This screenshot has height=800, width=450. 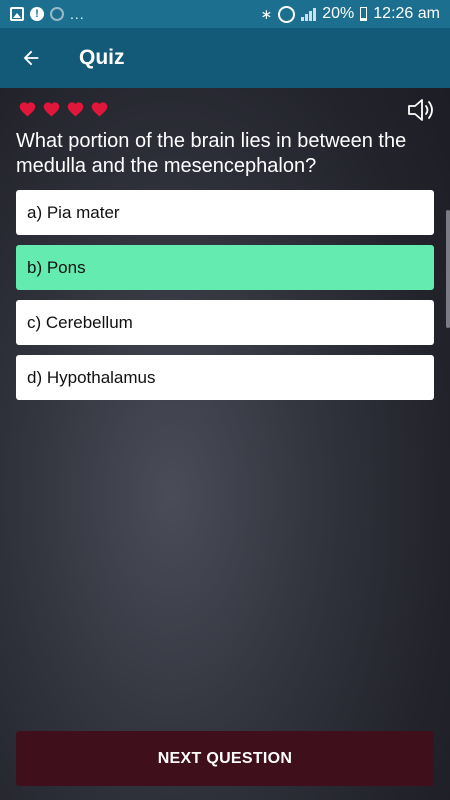 I want to click on back-button, so click(x=31, y=58).